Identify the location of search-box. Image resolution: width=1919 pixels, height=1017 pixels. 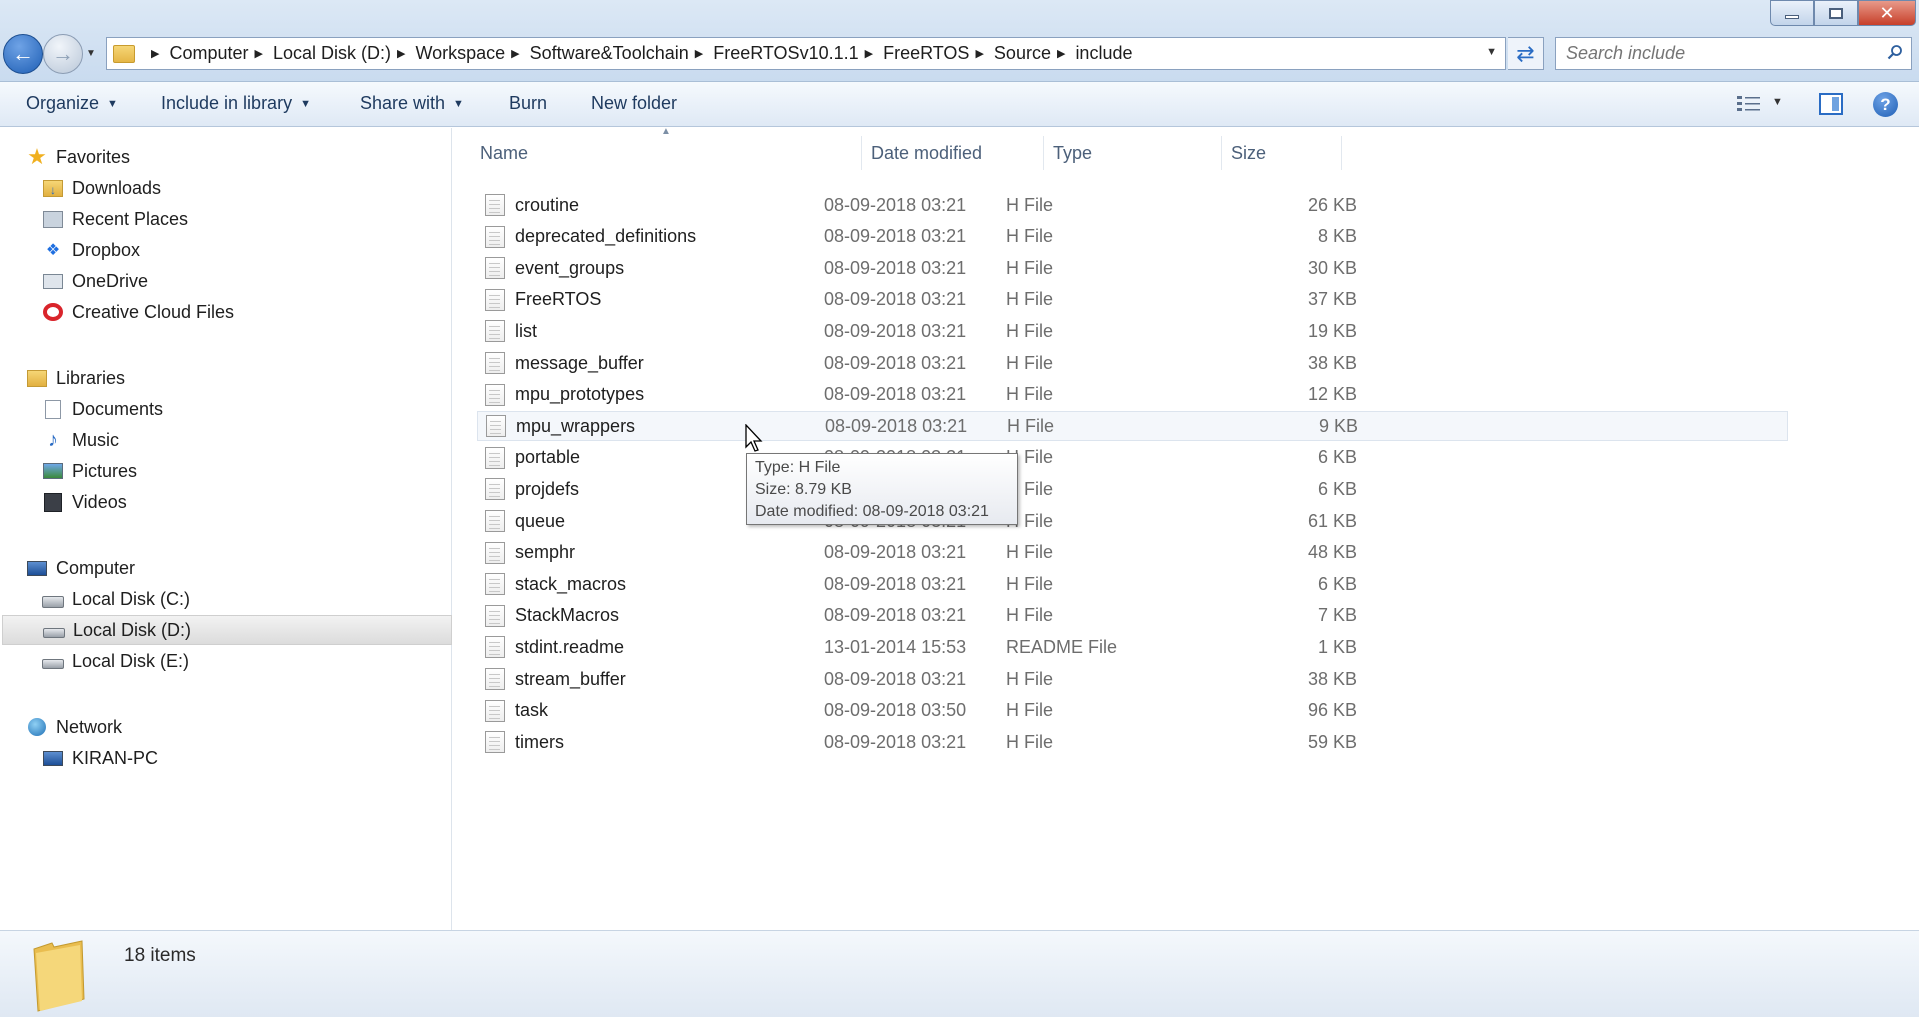
(1733, 53).